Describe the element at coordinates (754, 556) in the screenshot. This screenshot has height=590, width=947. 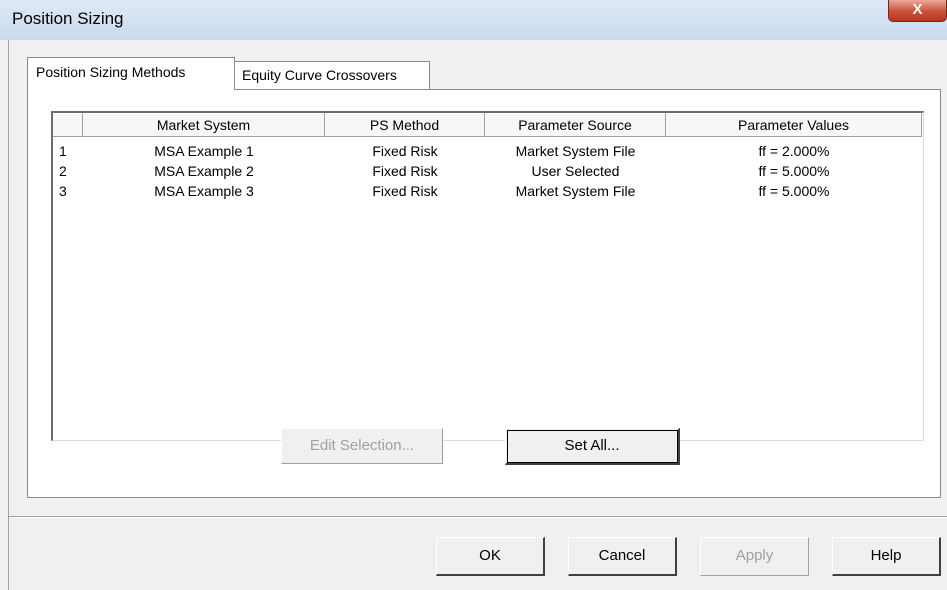
I see `apply-button: Apply` at that location.